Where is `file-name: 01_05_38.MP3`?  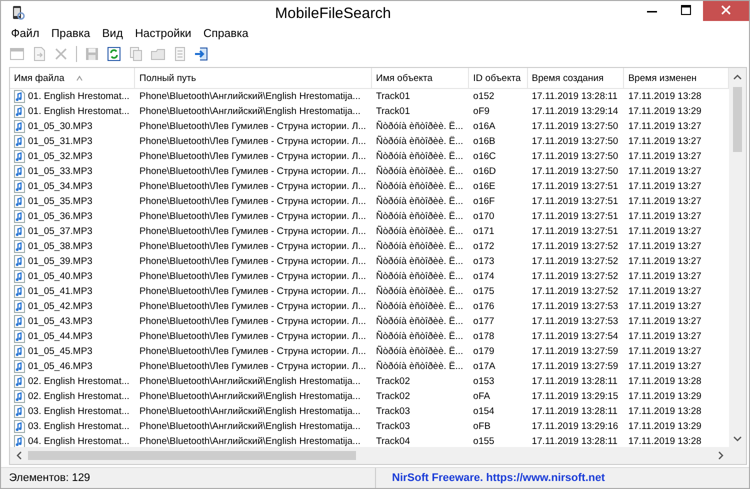
file-name: 01_05_38.MP3 is located at coordinates (60, 246).